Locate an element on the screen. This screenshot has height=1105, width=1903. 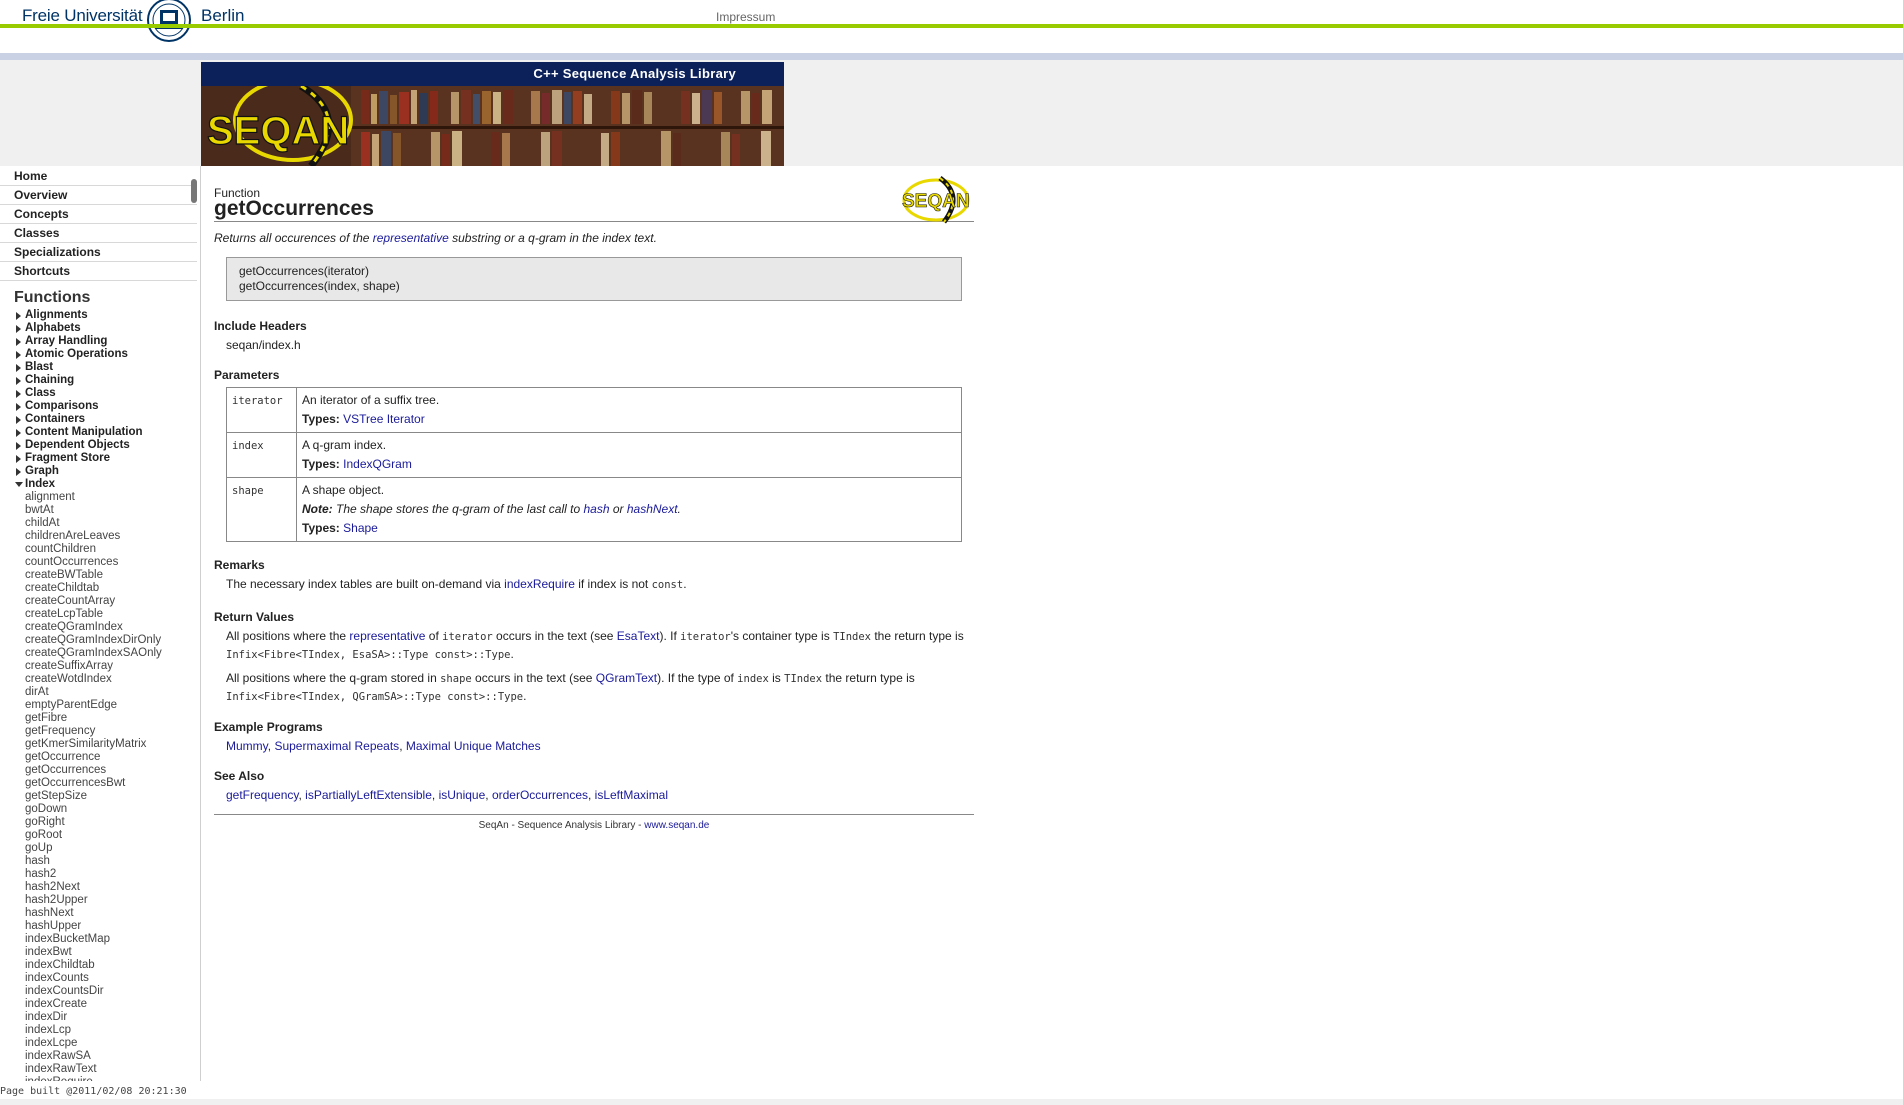
sidebar-scrollbar-thumb is located at coordinates (194, 191).